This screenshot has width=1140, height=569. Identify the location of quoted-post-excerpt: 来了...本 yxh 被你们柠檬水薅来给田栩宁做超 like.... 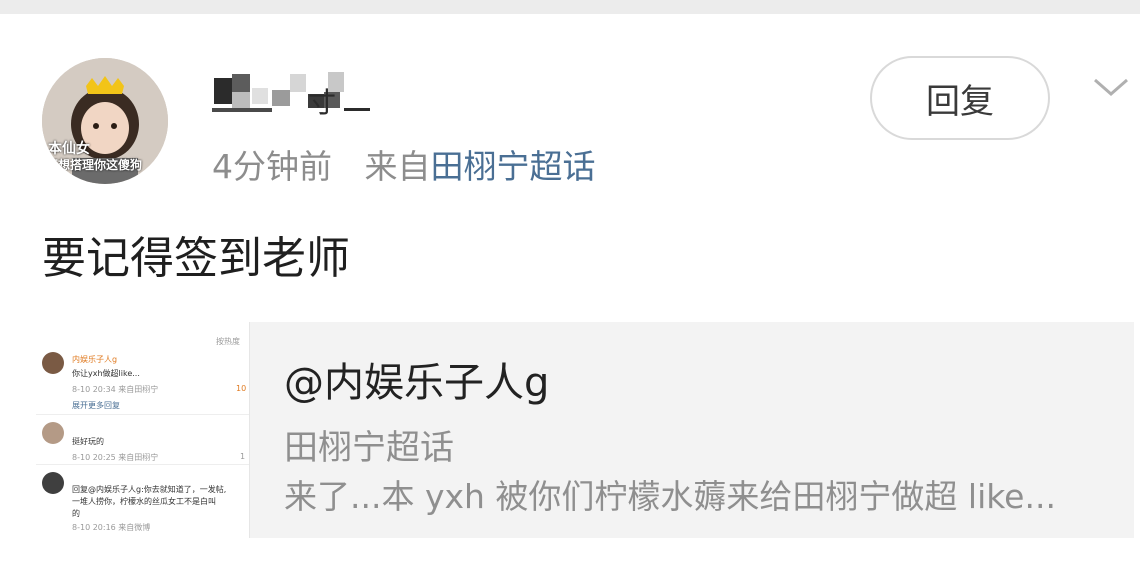
(670, 496).